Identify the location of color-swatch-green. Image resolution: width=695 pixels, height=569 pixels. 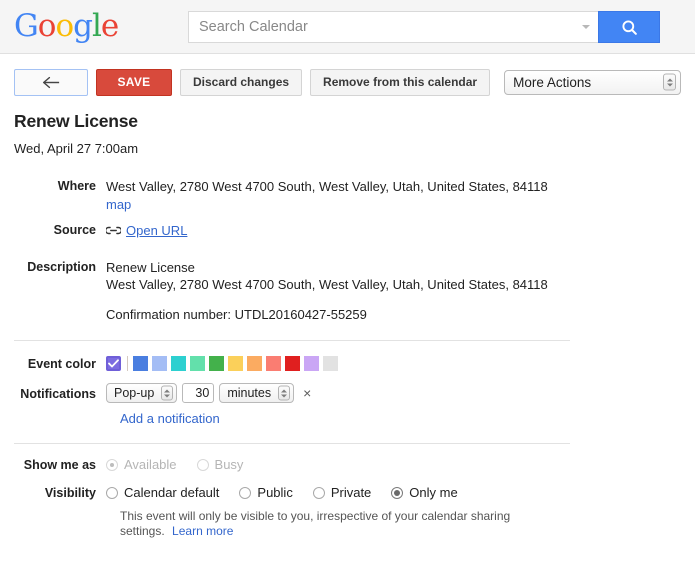
(216, 363).